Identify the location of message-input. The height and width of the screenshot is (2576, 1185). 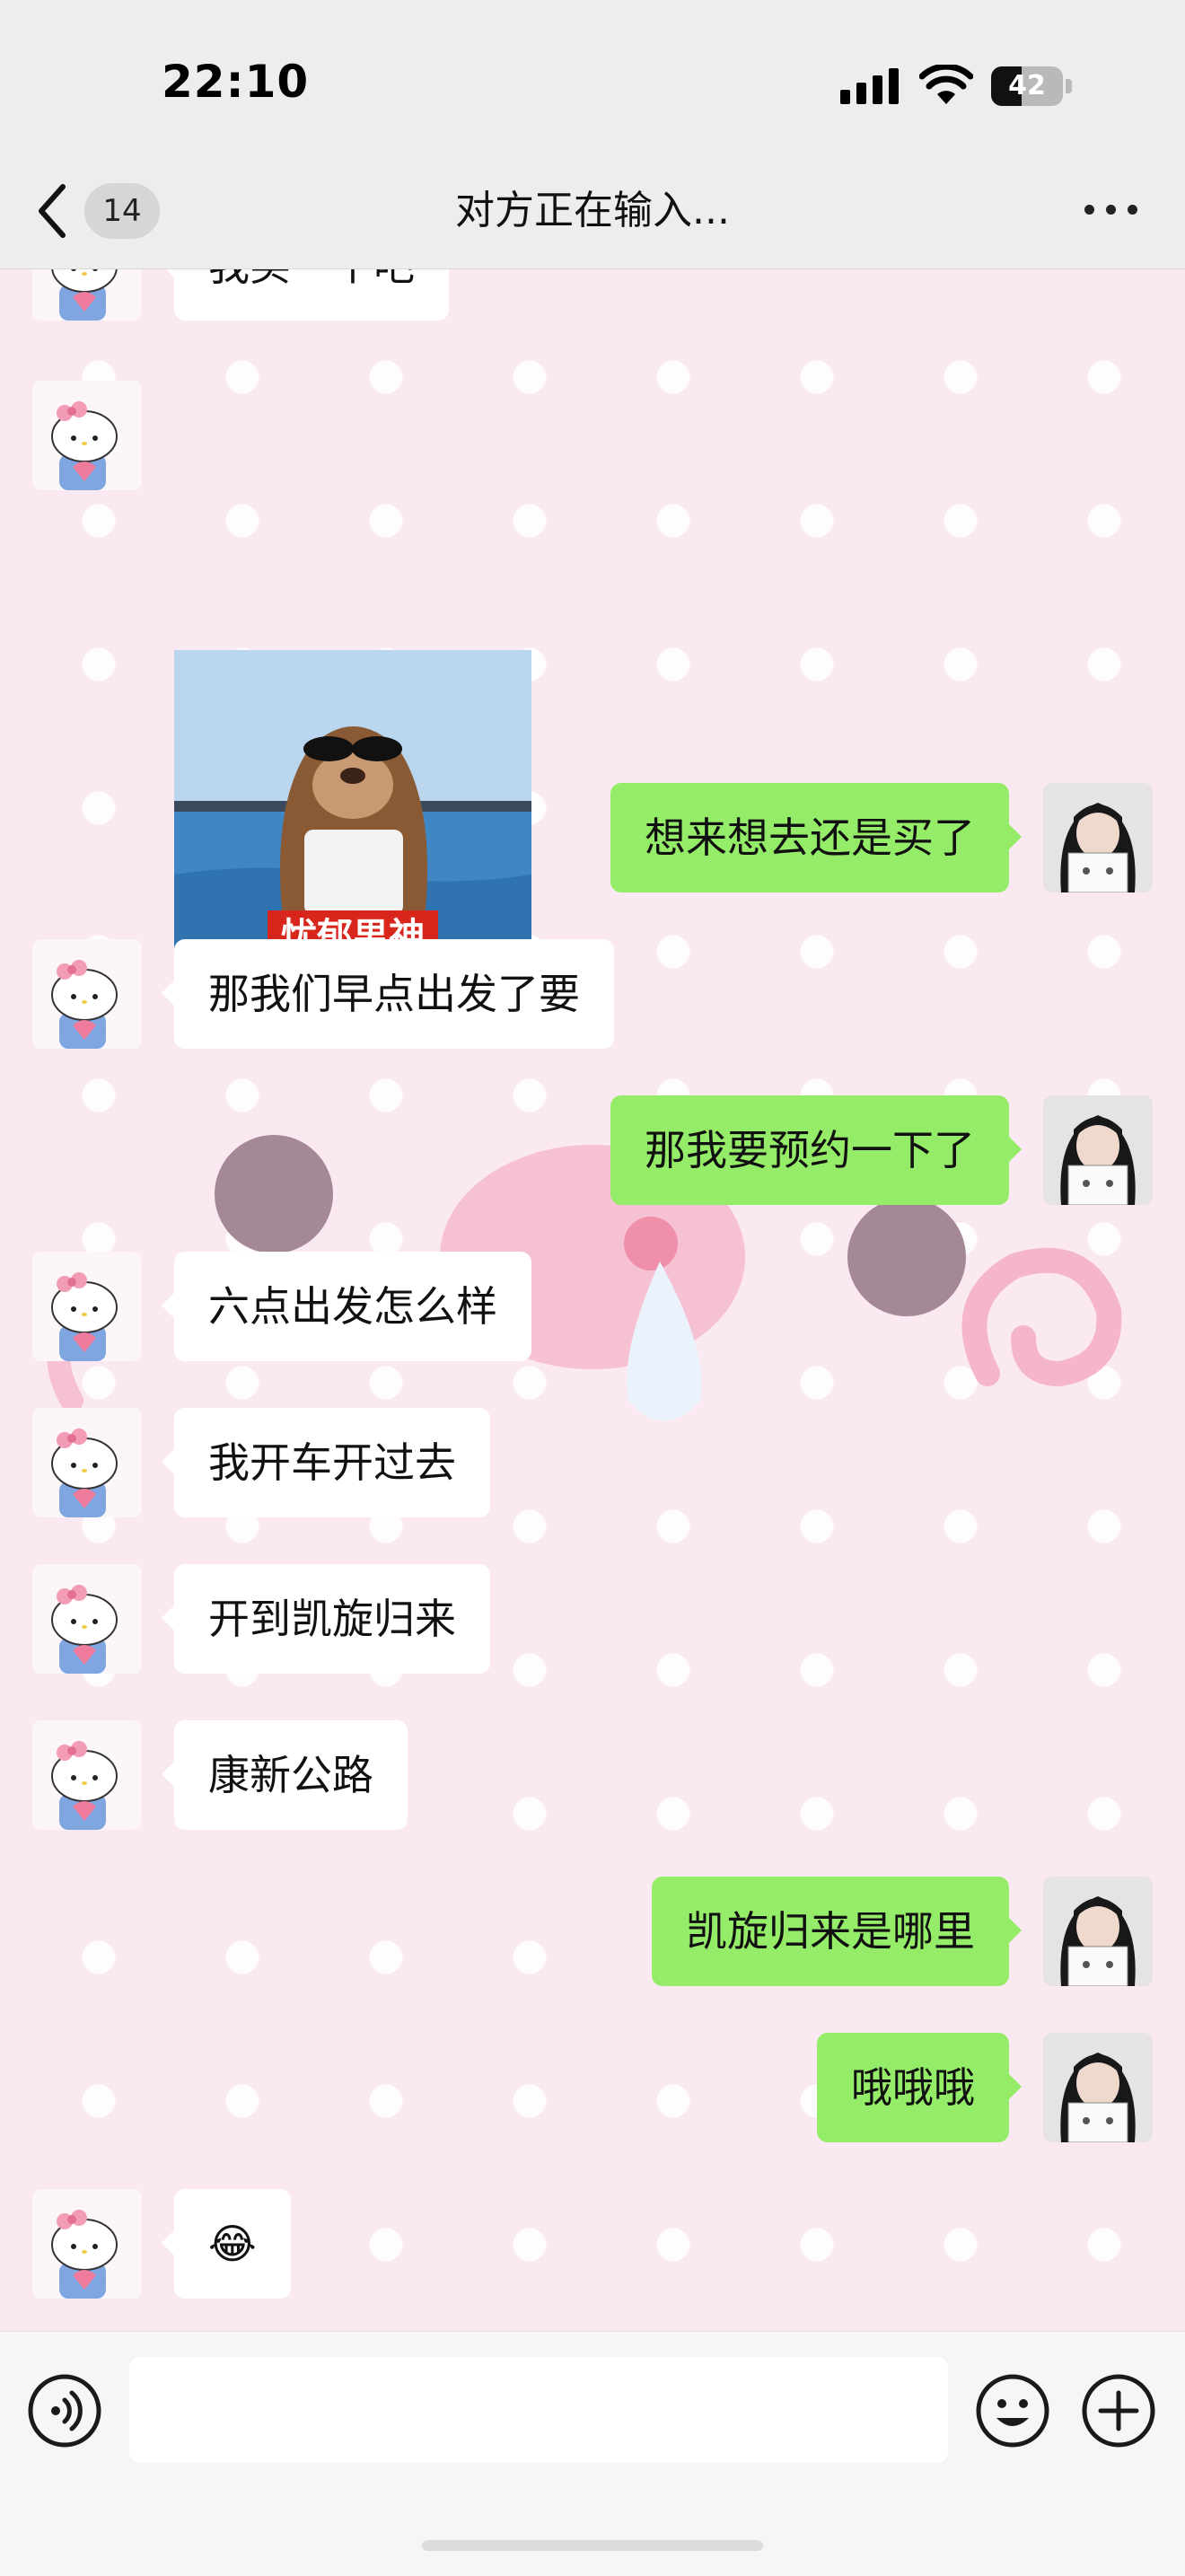
(538, 2410).